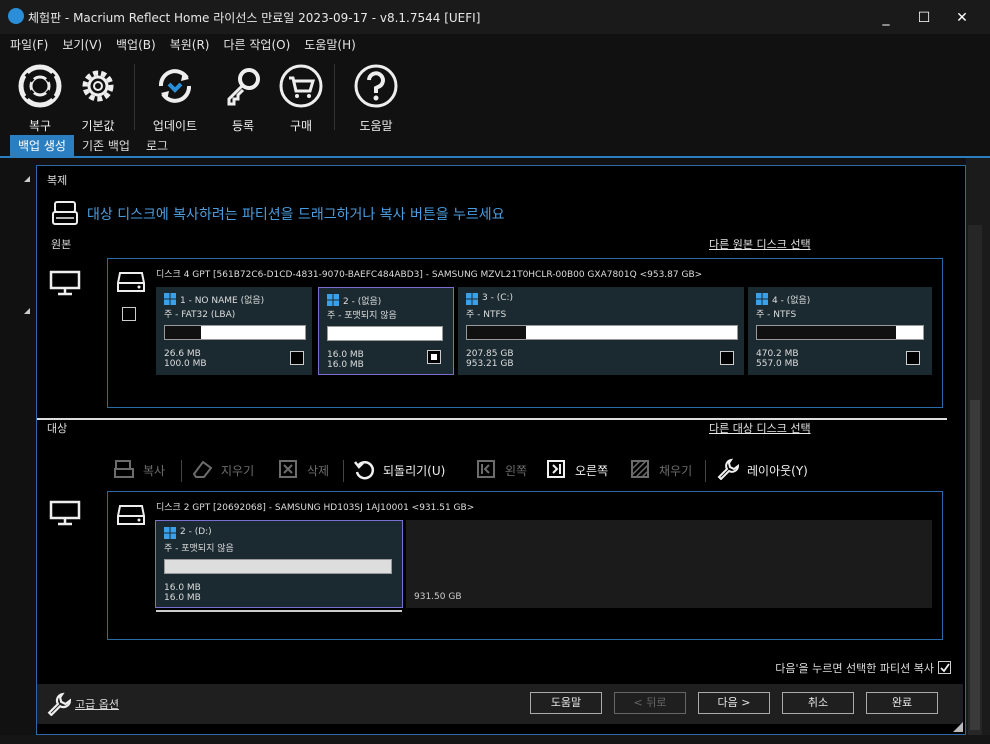 Image resolution: width=990 pixels, height=744 pixels. I want to click on copy-on-next-option: 다음'을 누르면 선택한 파티션 복사, so click(863, 668).